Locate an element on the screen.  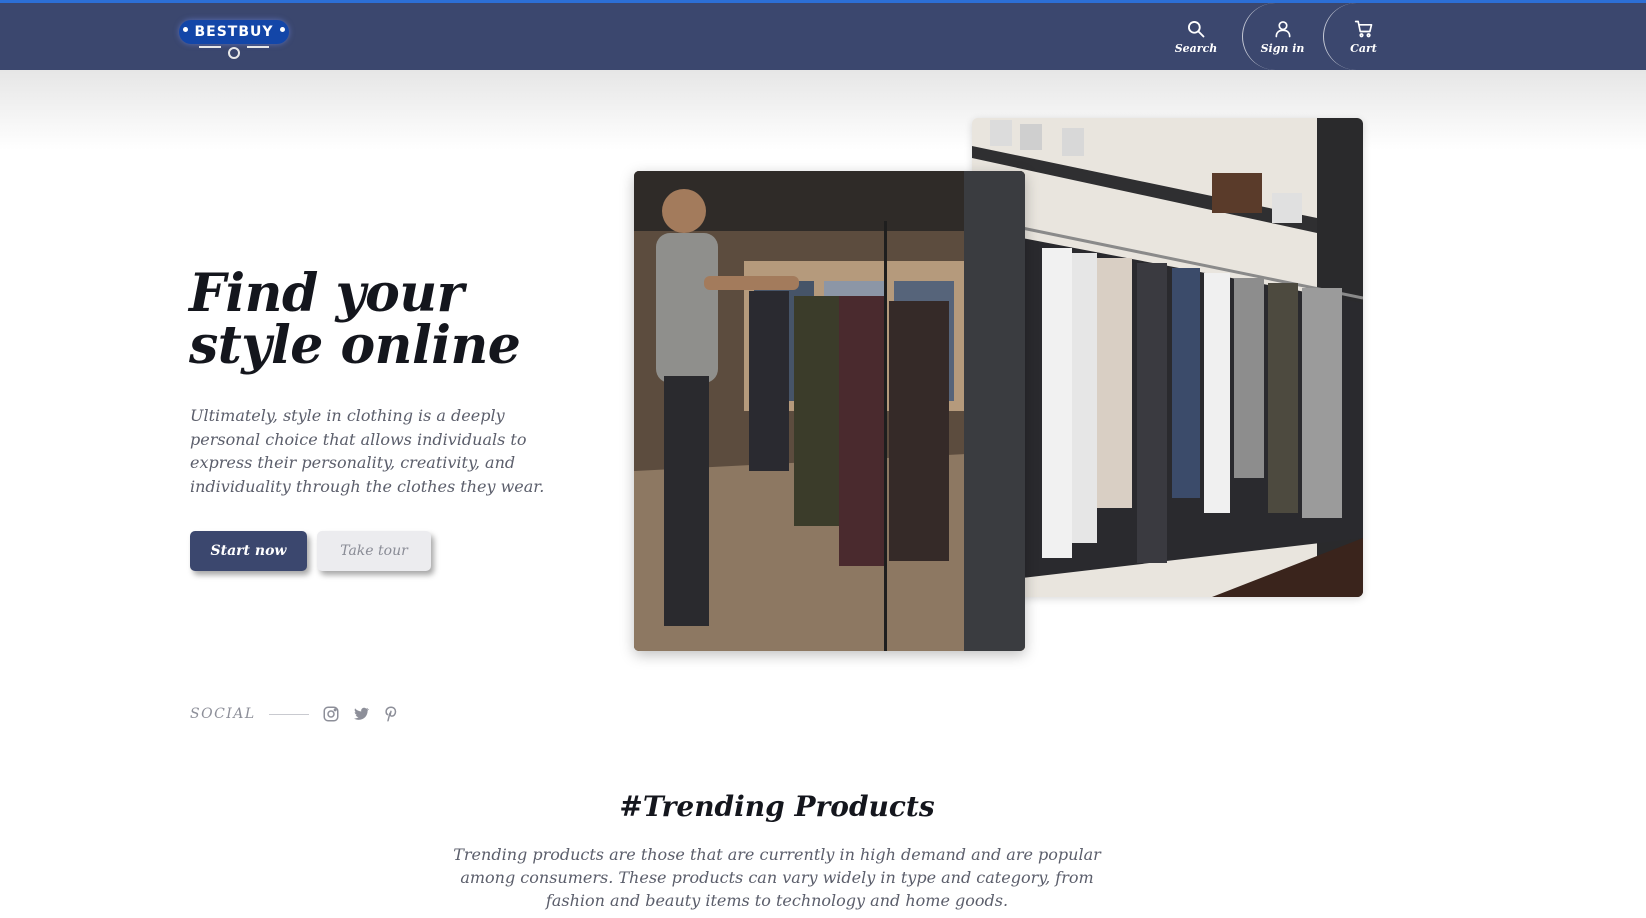
search-icon is located at coordinates (1196, 28).